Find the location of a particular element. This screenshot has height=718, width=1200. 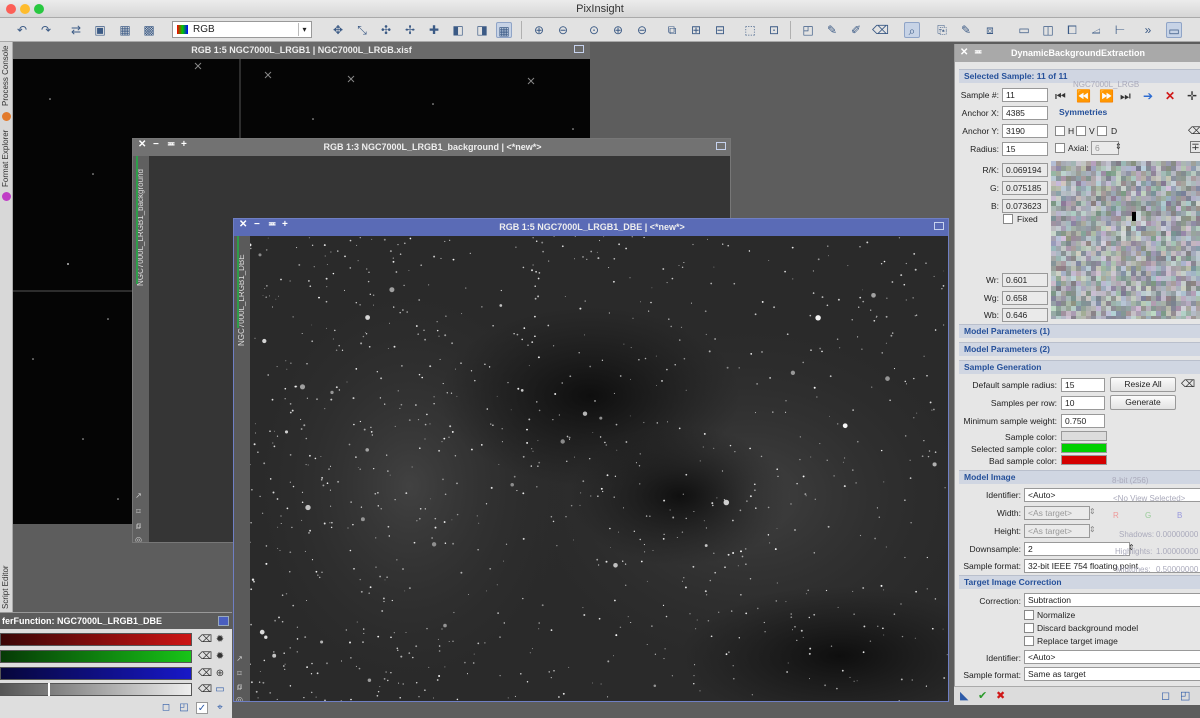

script-icon: ⎘ is located at coordinates (942, 30).